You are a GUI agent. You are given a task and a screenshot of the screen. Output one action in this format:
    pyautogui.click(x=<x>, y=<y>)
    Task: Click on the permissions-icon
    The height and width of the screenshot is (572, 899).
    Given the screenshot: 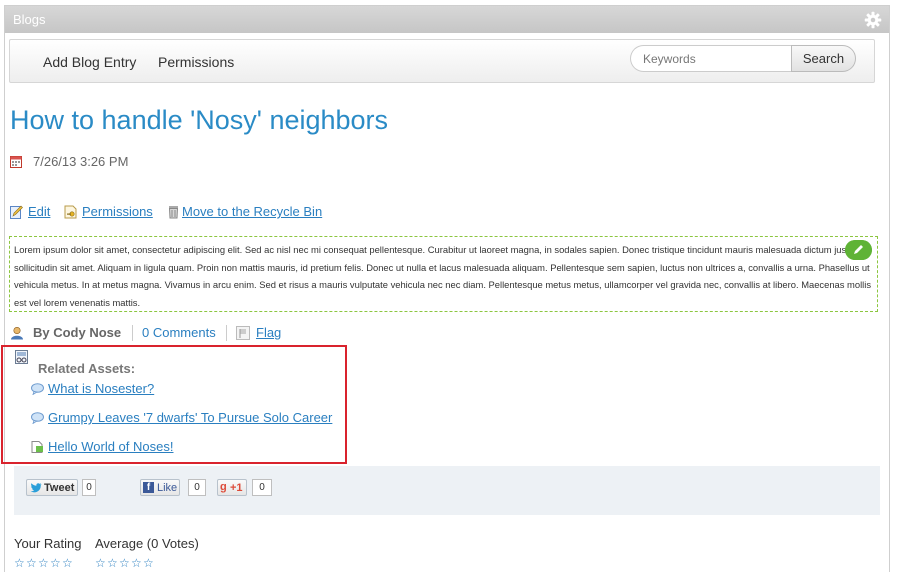 What is the action you would take?
    pyautogui.click(x=70, y=212)
    